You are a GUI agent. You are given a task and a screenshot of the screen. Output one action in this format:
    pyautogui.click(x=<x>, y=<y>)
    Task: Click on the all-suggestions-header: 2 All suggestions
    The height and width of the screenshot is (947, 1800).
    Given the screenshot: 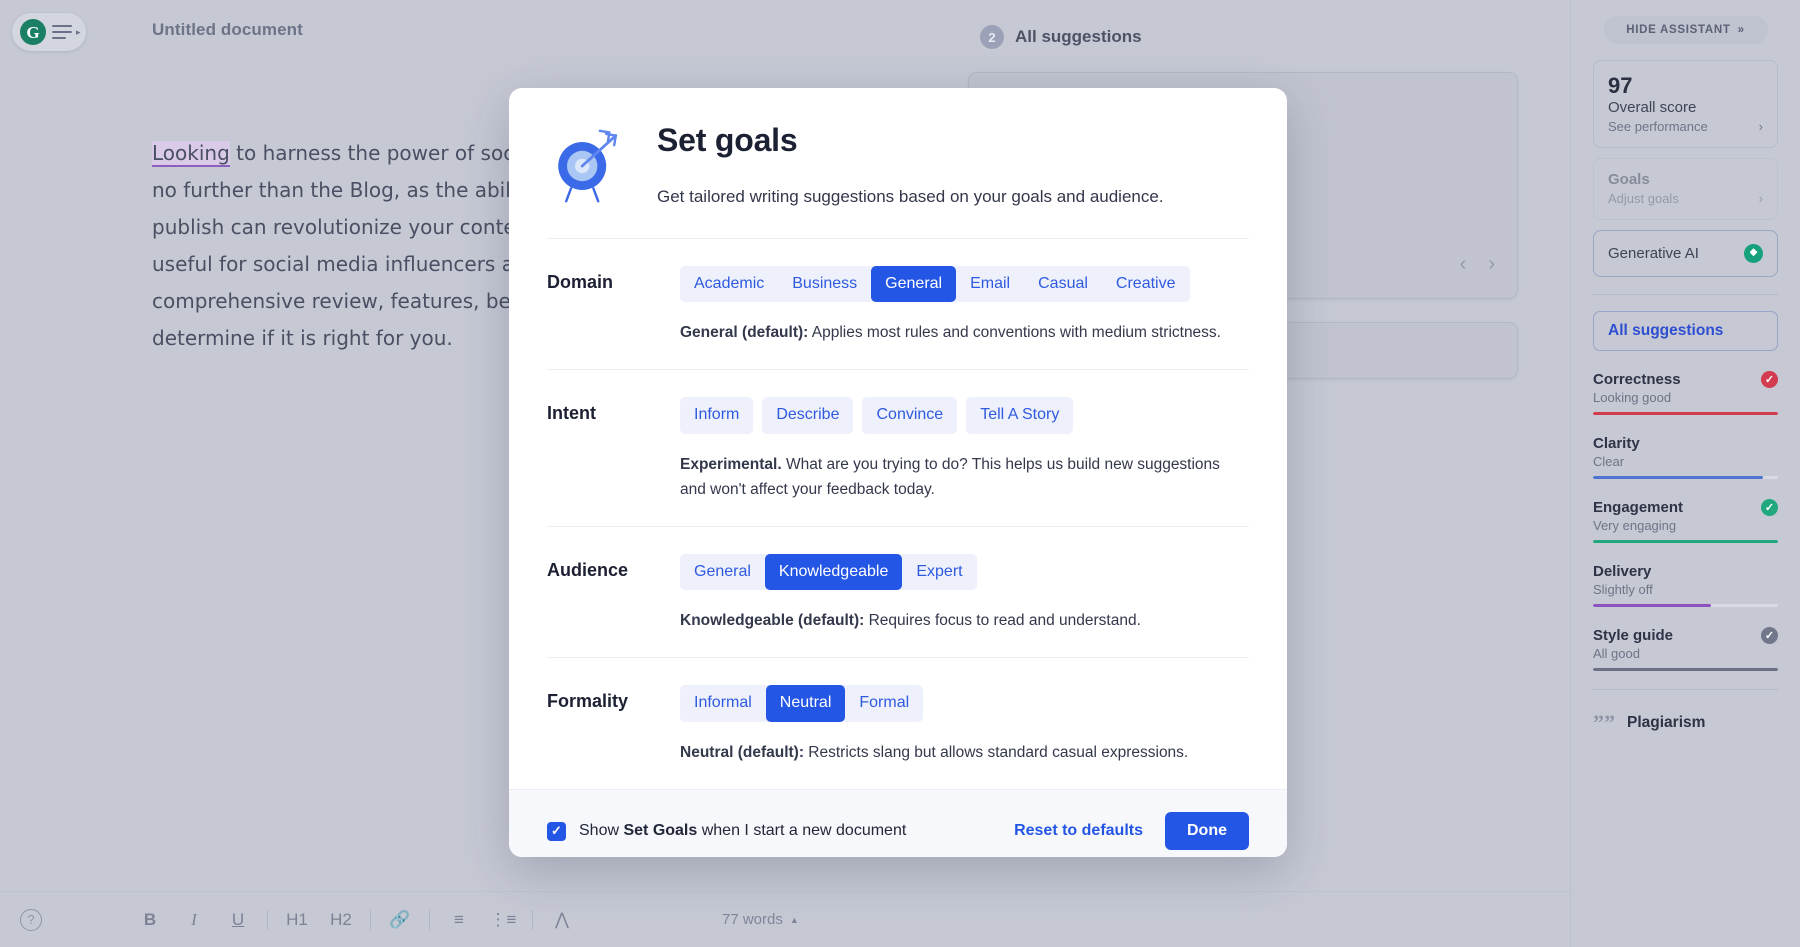 What is the action you would take?
    pyautogui.click(x=1061, y=37)
    